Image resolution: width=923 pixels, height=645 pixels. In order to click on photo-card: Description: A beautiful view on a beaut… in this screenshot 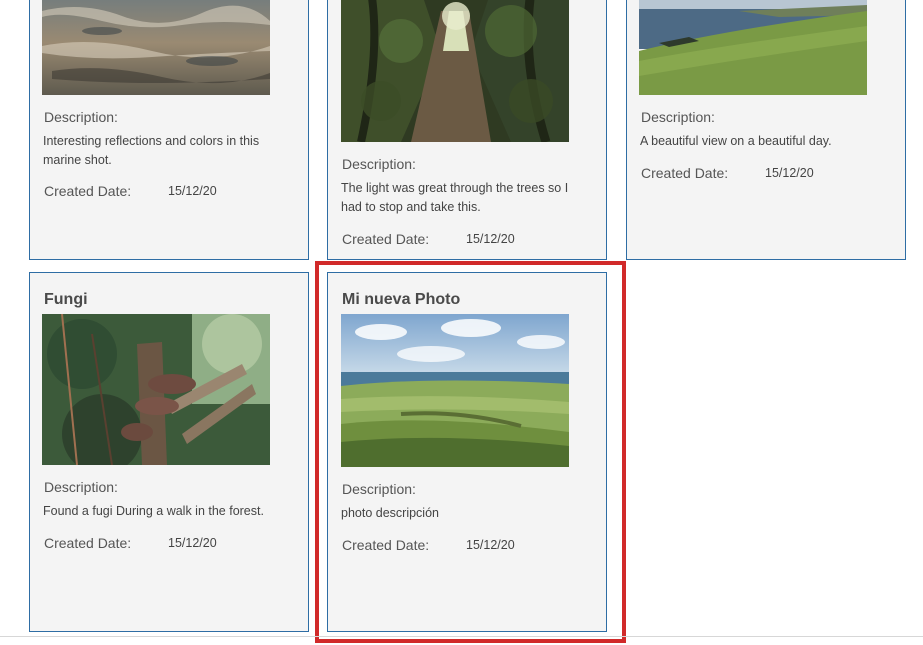, I will do `click(766, 130)`.